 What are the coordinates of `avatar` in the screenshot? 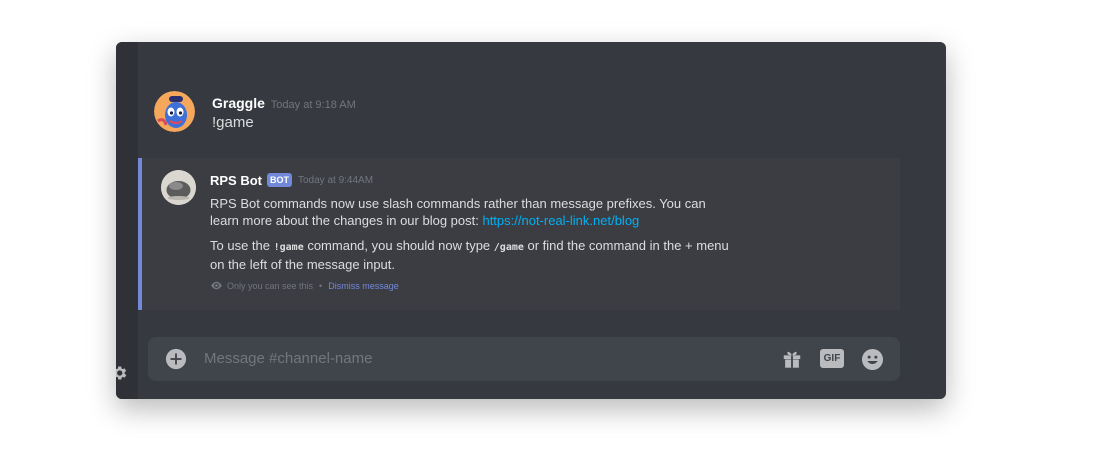 It's located at (174, 111).